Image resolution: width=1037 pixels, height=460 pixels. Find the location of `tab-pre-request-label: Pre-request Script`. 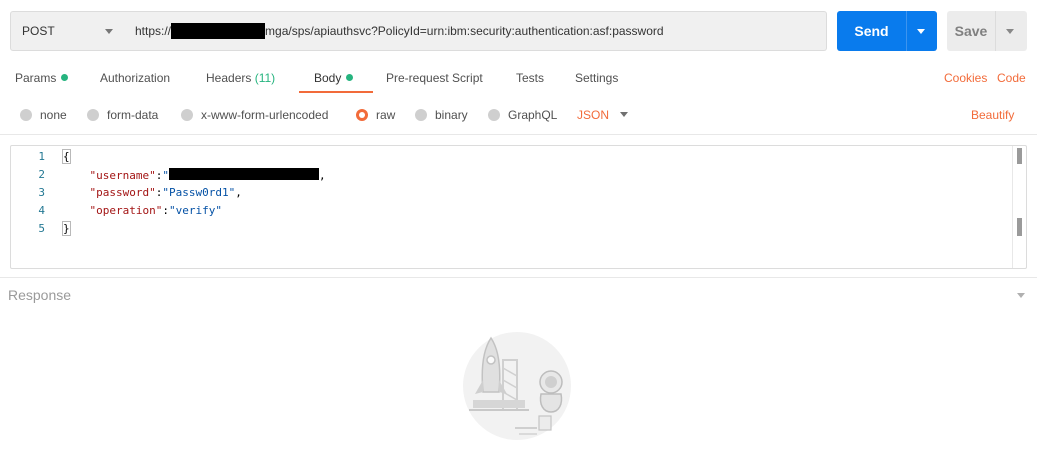

tab-pre-request-label: Pre-request Script is located at coordinates (434, 78).